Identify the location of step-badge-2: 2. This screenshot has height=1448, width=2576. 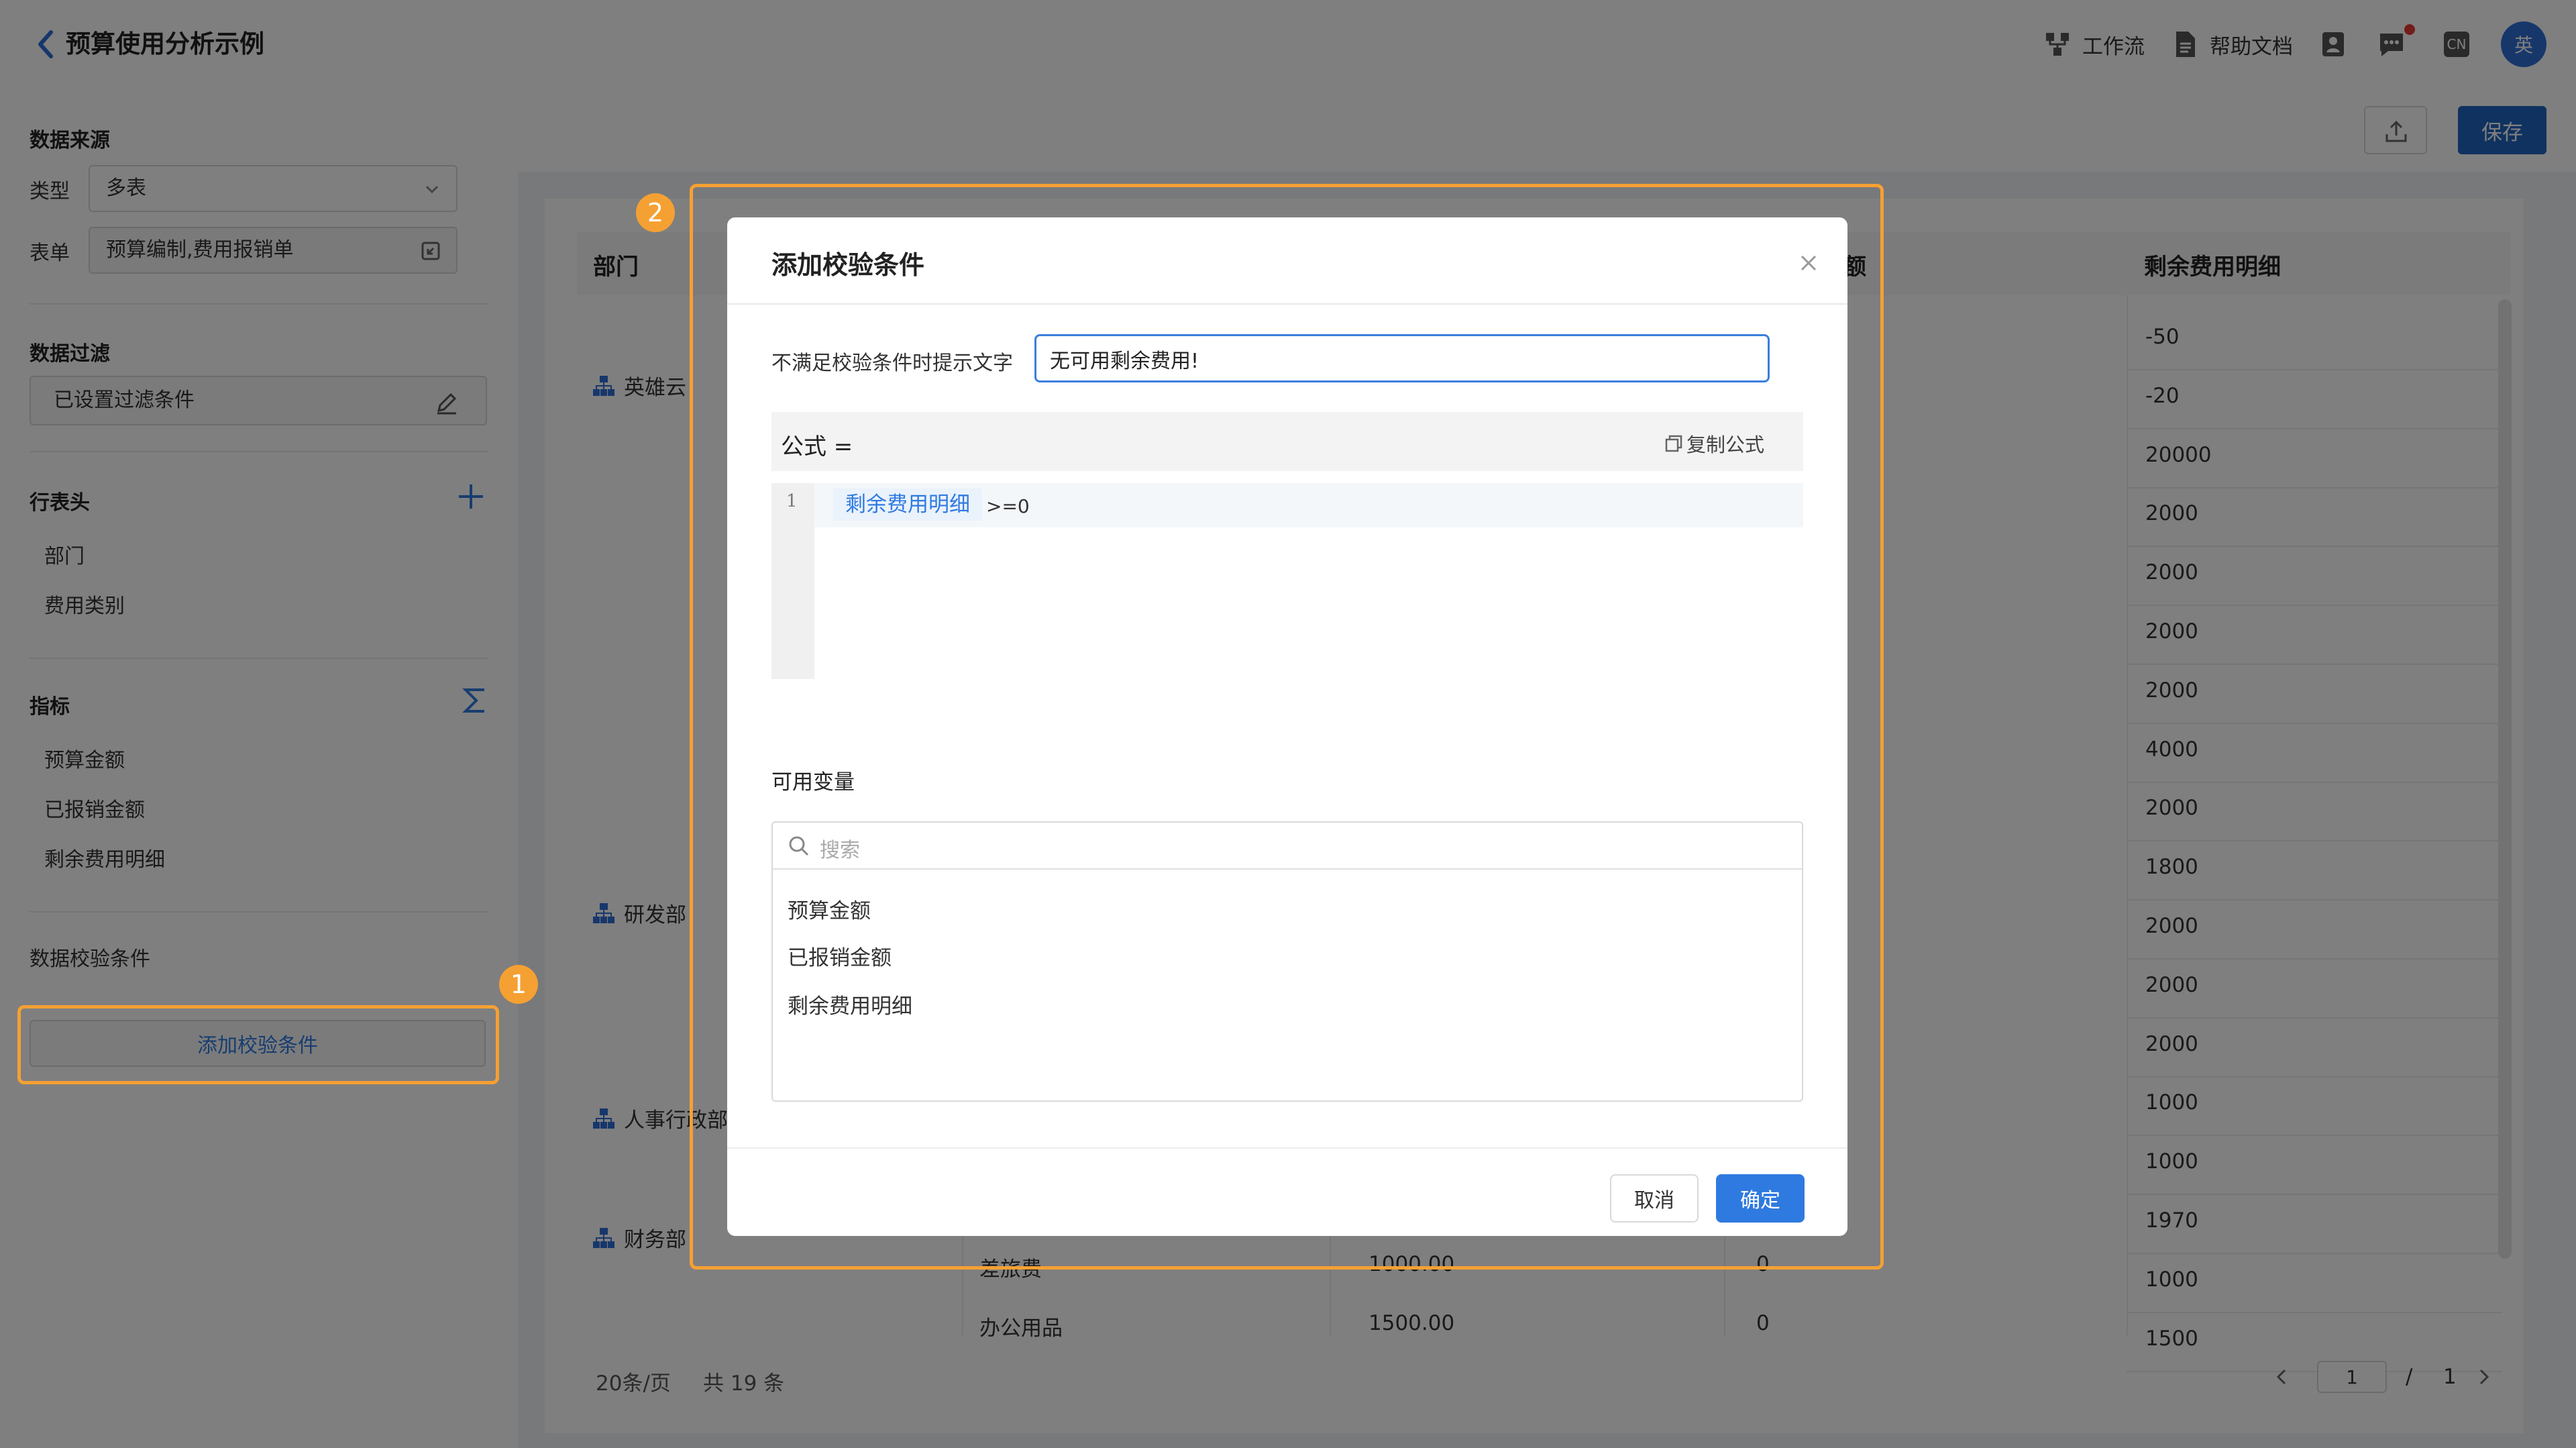
(655, 212).